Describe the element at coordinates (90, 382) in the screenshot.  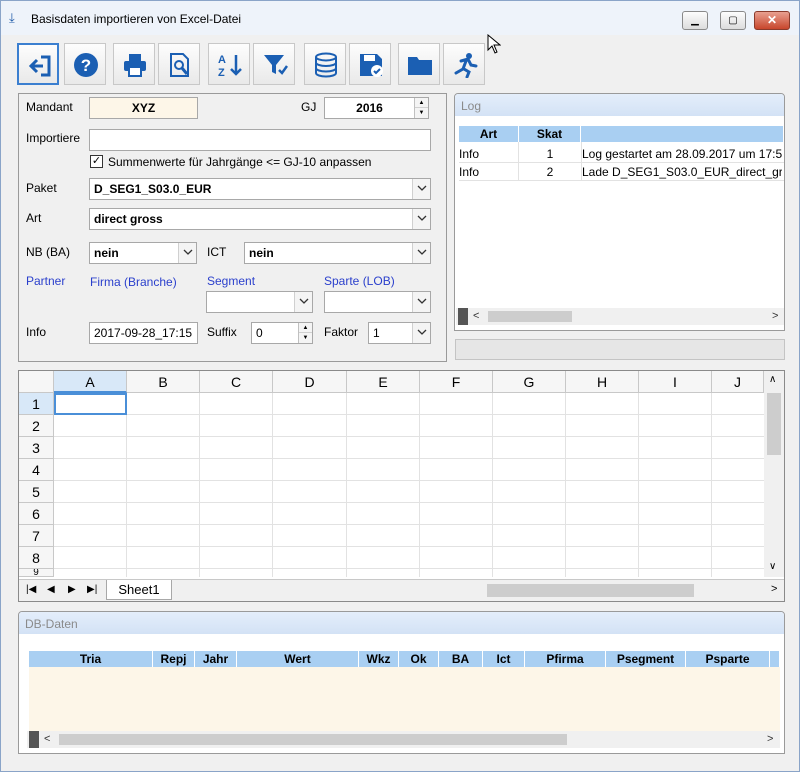
I see `column-header-a: A` at that location.